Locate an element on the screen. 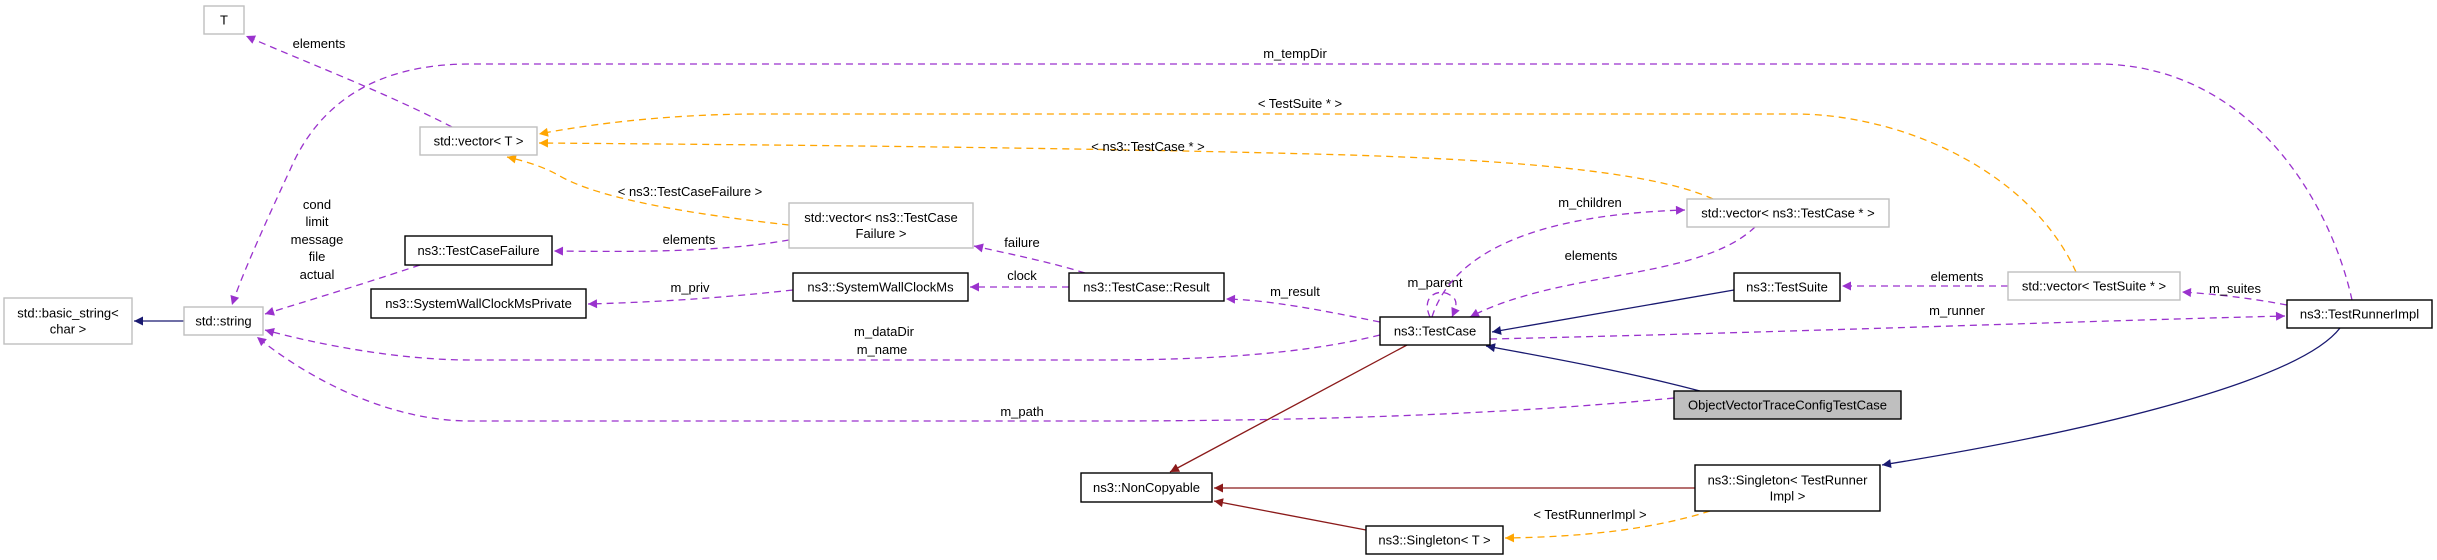 The width and height of the screenshot is (2437, 560). edge-label: limit is located at coordinates (316, 221).